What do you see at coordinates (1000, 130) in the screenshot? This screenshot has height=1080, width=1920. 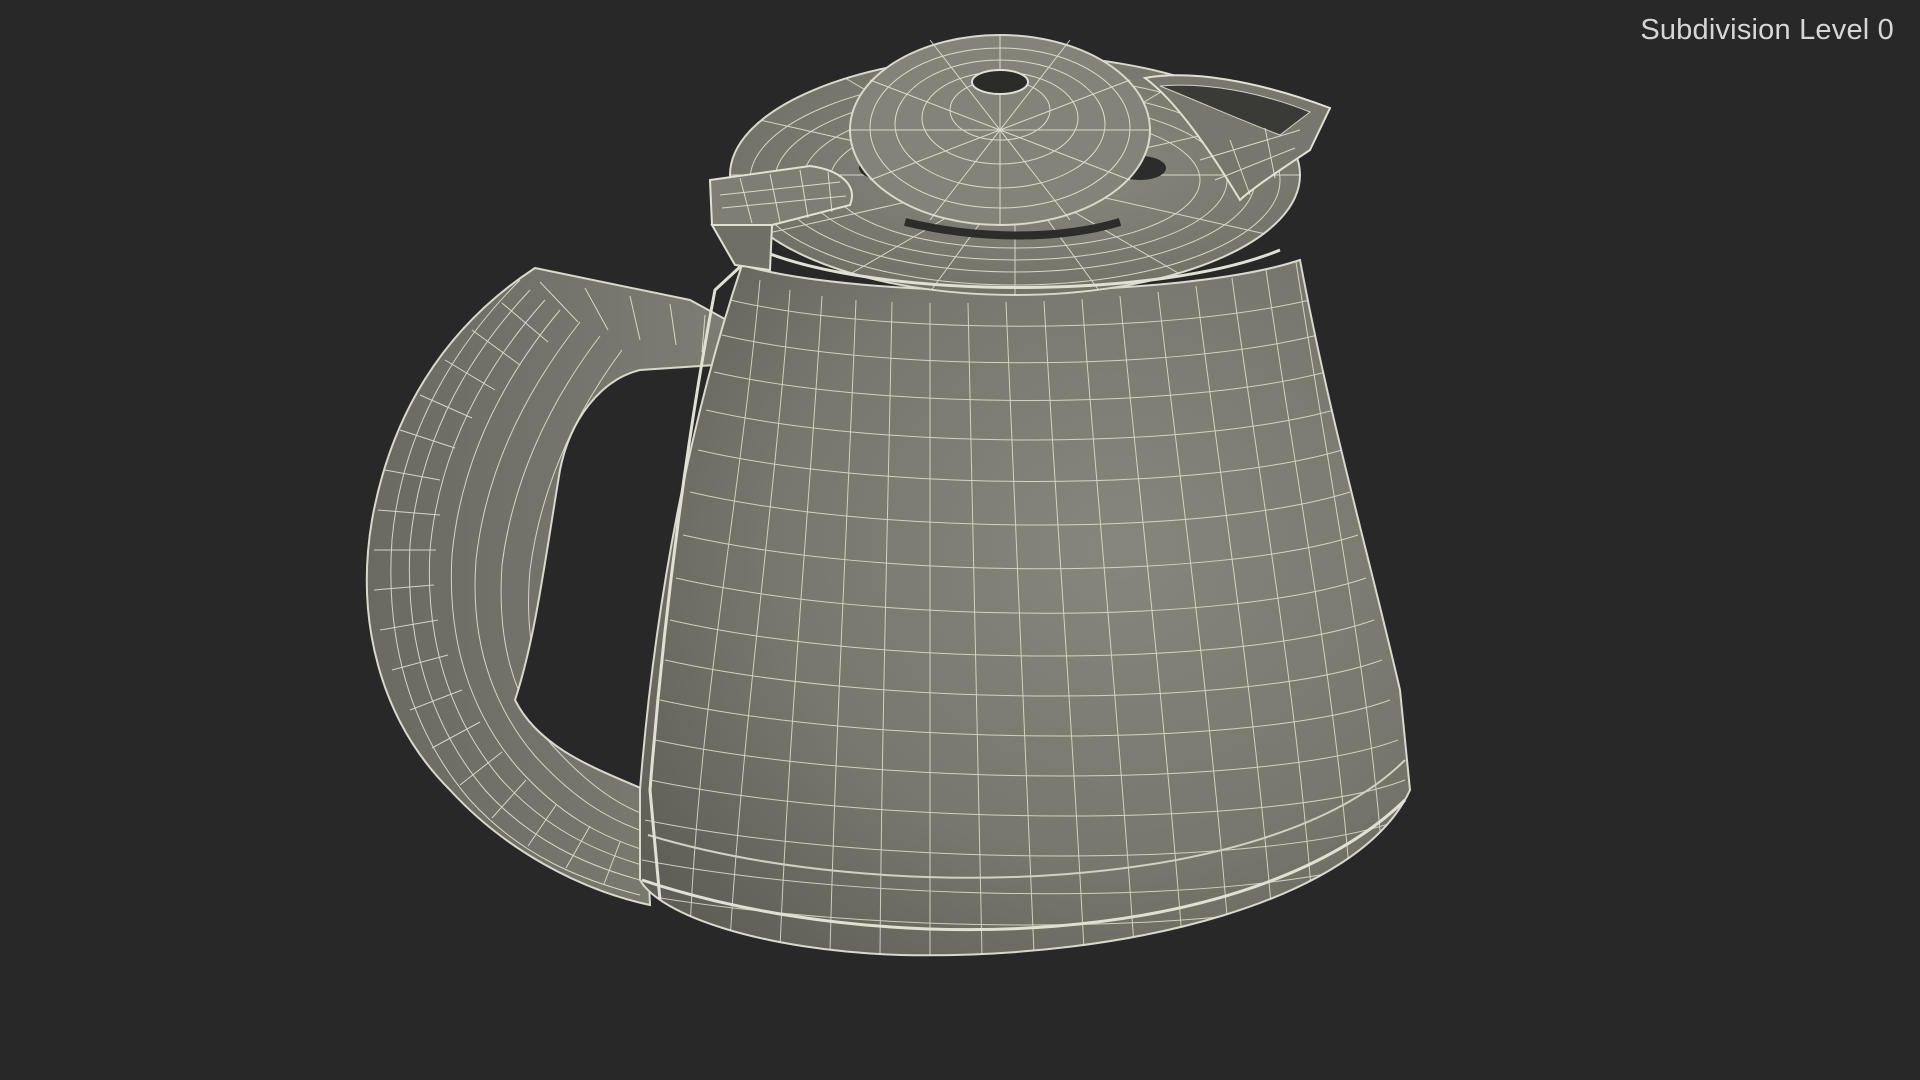 I see `lid-knob` at bounding box center [1000, 130].